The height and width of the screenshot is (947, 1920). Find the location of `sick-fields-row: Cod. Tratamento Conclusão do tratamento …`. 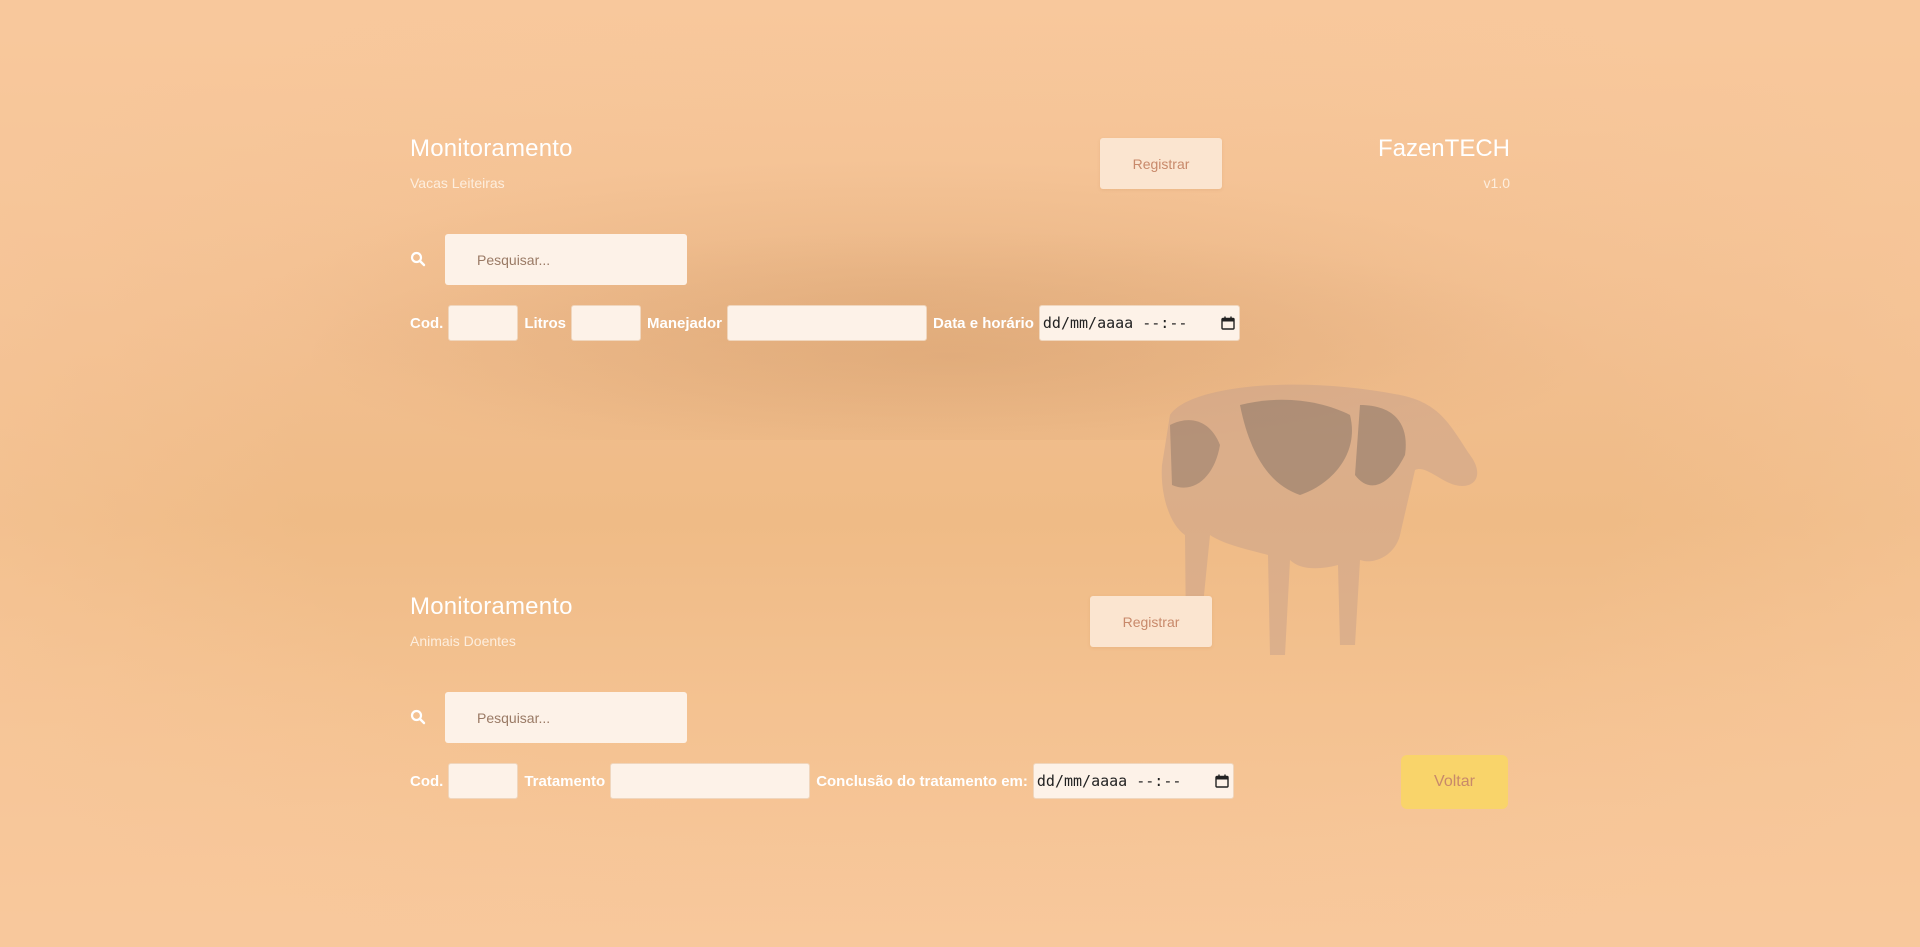

sick-fields-row: Cod. Tratamento Conclusão do tratamento … is located at coordinates (822, 781).